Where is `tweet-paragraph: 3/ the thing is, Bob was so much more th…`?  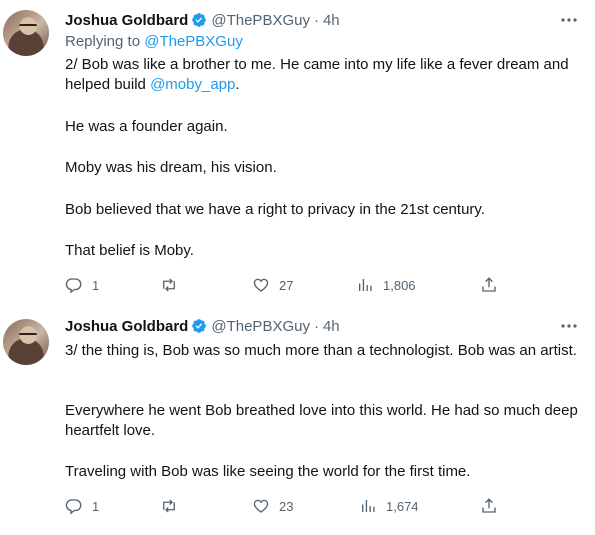
tweet-paragraph: 3/ the thing is, Bob was so much more th… is located at coordinates (321, 350).